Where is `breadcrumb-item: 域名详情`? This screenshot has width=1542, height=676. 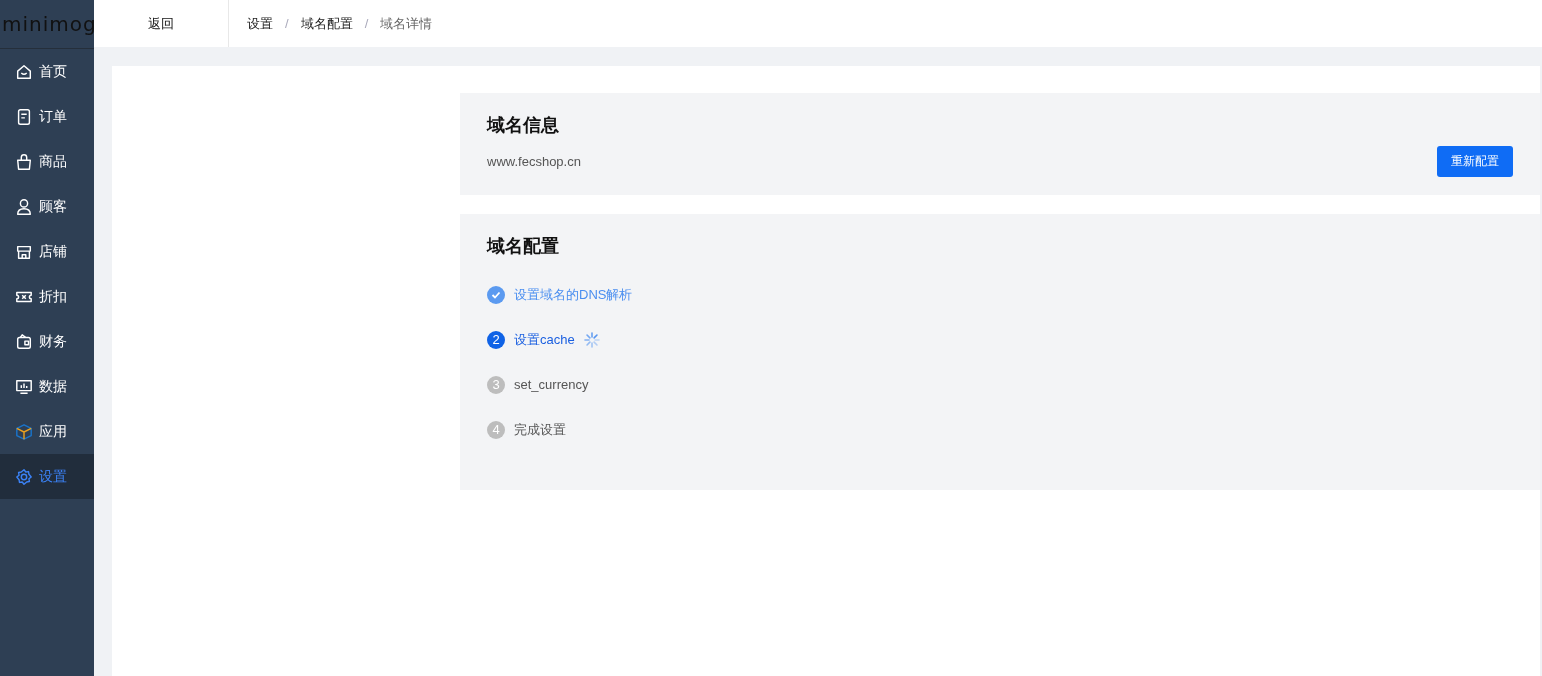 breadcrumb-item: 域名详情 is located at coordinates (406, 23).